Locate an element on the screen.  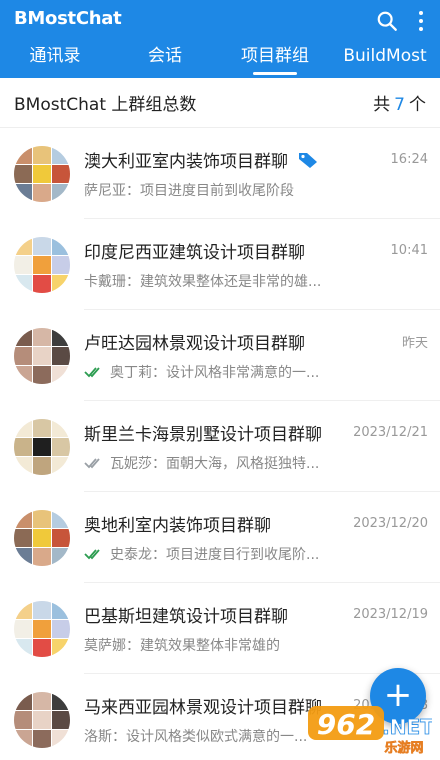
search-icon is located at coordinates (387, 21).